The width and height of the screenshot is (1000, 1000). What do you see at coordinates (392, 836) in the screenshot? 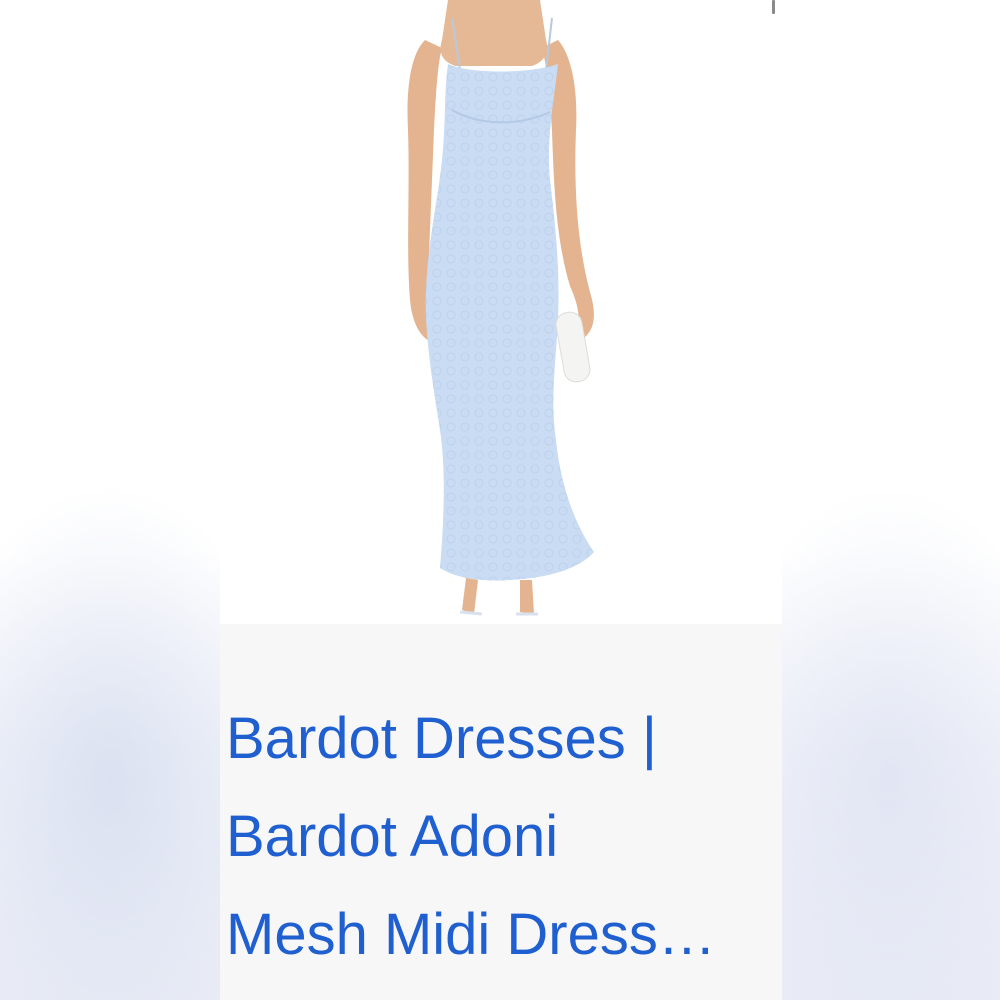
I see `title-line-2: Bardot Adoni` at bounding box center [392, 836].